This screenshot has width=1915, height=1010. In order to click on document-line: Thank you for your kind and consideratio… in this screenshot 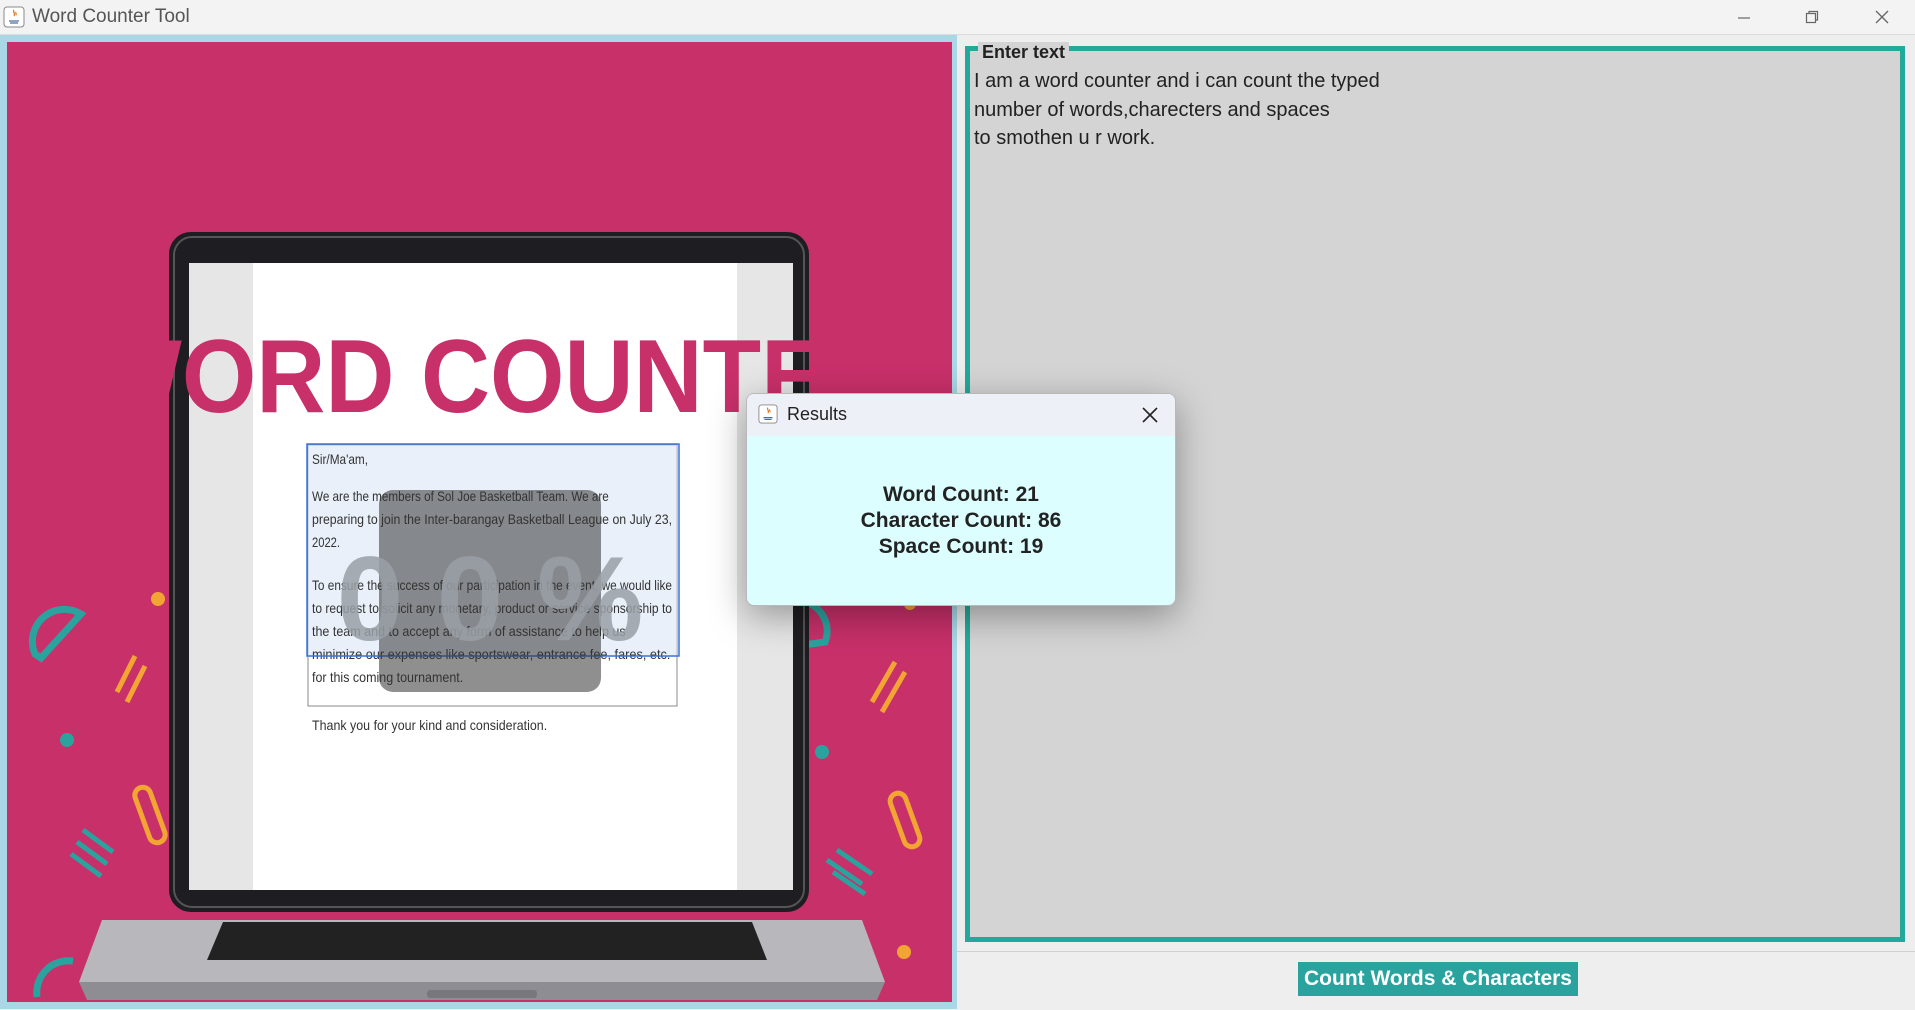, I will do `click(429, 725)`.